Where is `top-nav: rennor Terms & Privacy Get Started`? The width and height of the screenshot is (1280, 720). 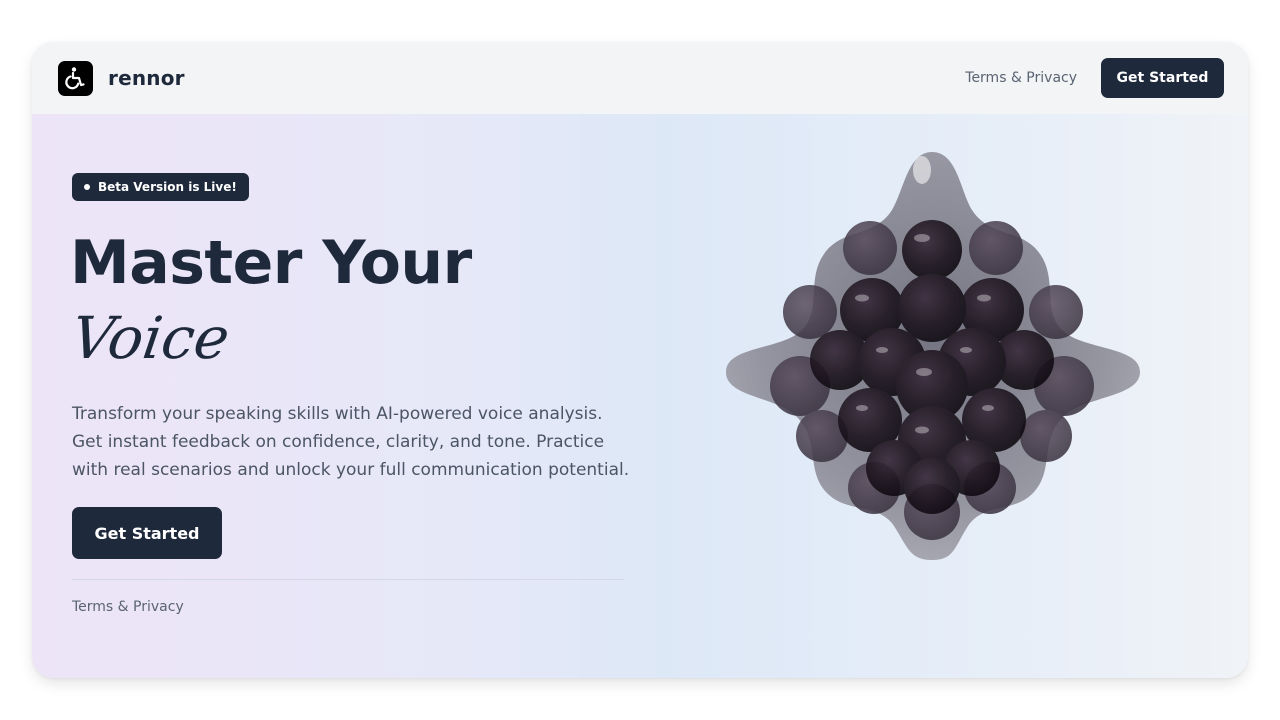 top-nav: rennor Terms & Privacy Get Started is located at coordinates (640, 78).